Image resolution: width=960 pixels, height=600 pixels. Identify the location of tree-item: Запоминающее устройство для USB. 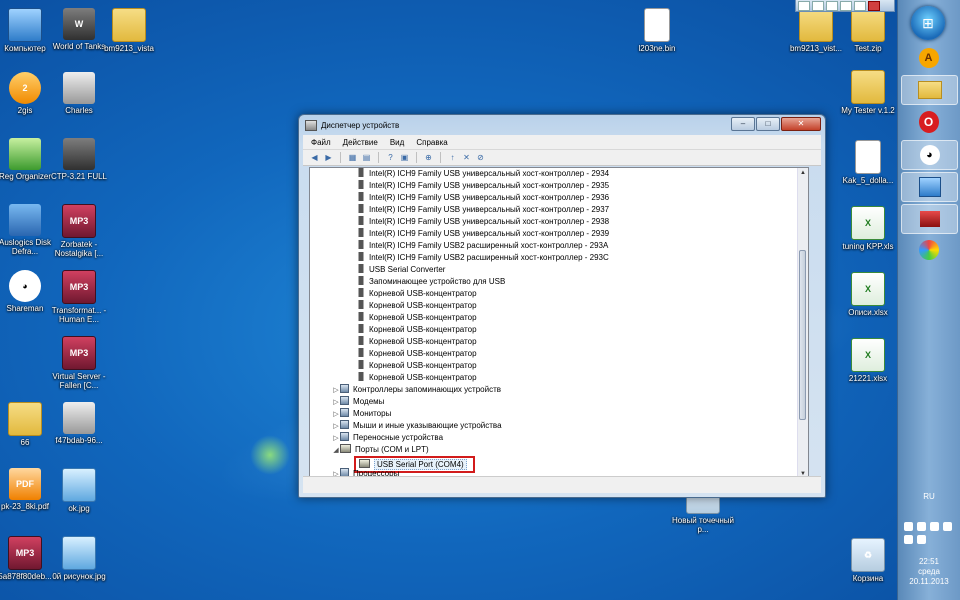
(559, 282).